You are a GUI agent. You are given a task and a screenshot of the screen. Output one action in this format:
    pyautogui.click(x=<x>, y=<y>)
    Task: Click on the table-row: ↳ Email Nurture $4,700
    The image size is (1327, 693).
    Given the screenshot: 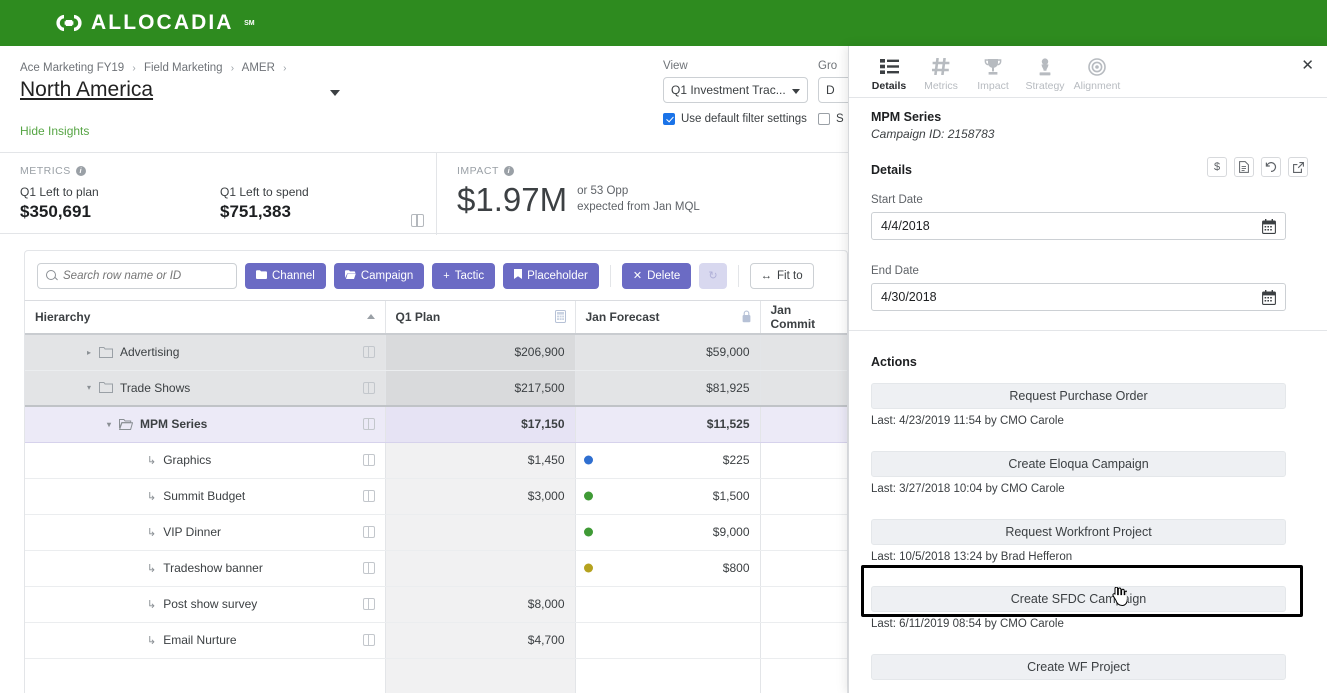 What is the action you would take?
    pyautogui.click(x=436, y=640)
    